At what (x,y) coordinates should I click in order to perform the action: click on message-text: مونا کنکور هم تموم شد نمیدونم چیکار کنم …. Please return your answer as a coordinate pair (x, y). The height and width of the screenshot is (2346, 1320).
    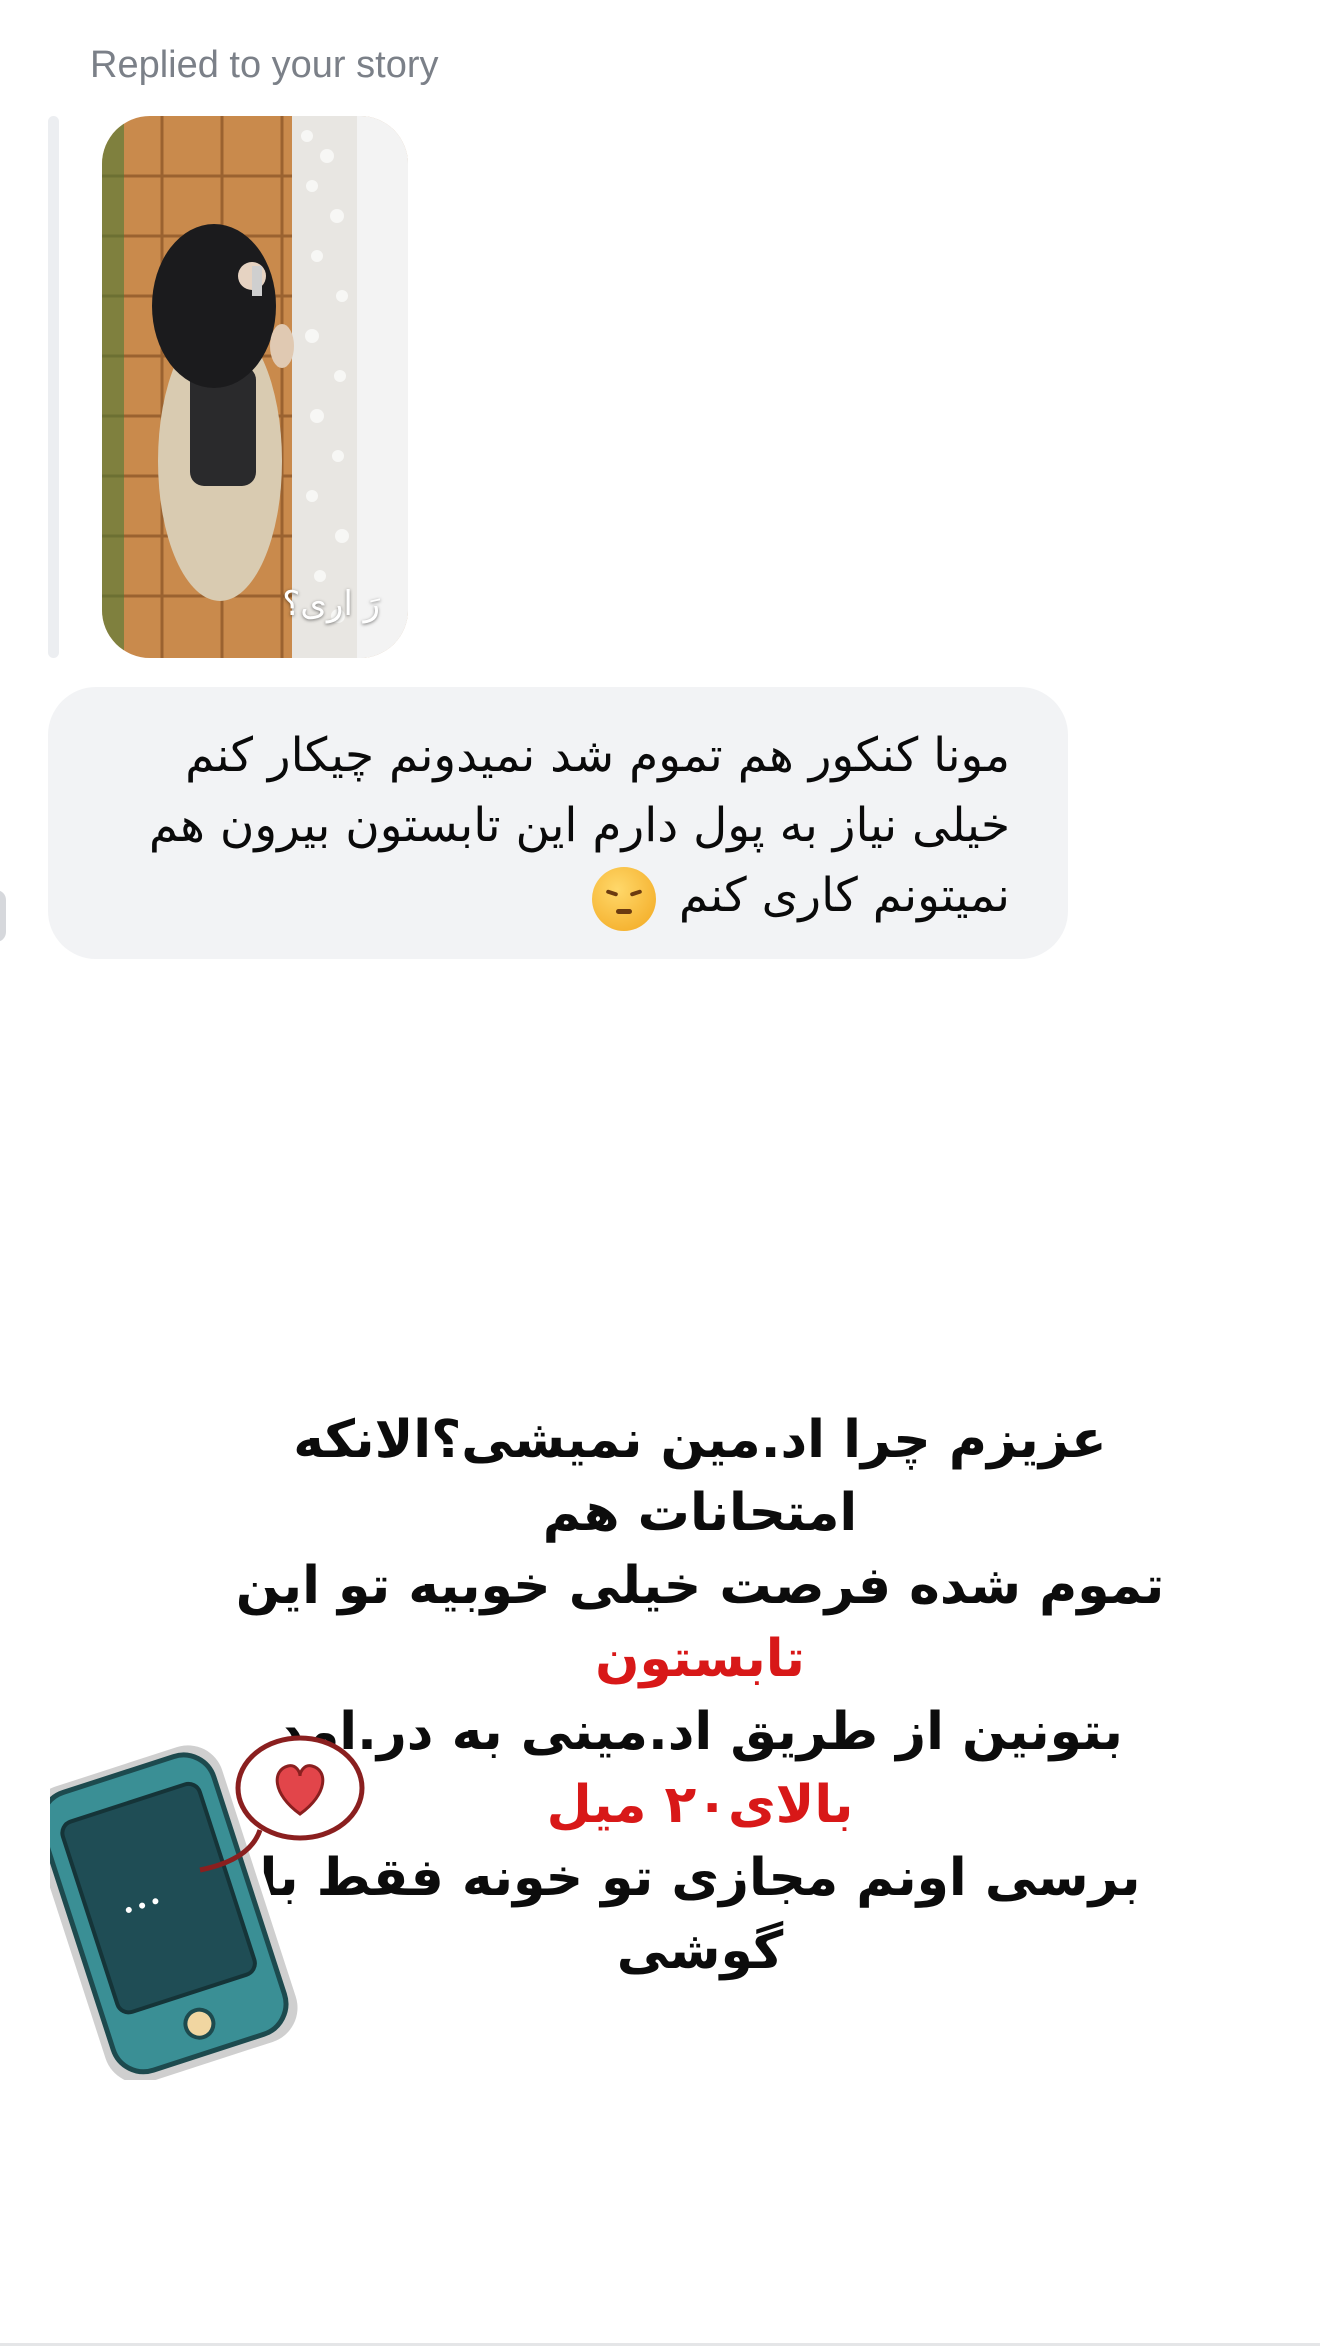
    Looking at the image, I should click on (540, 826).